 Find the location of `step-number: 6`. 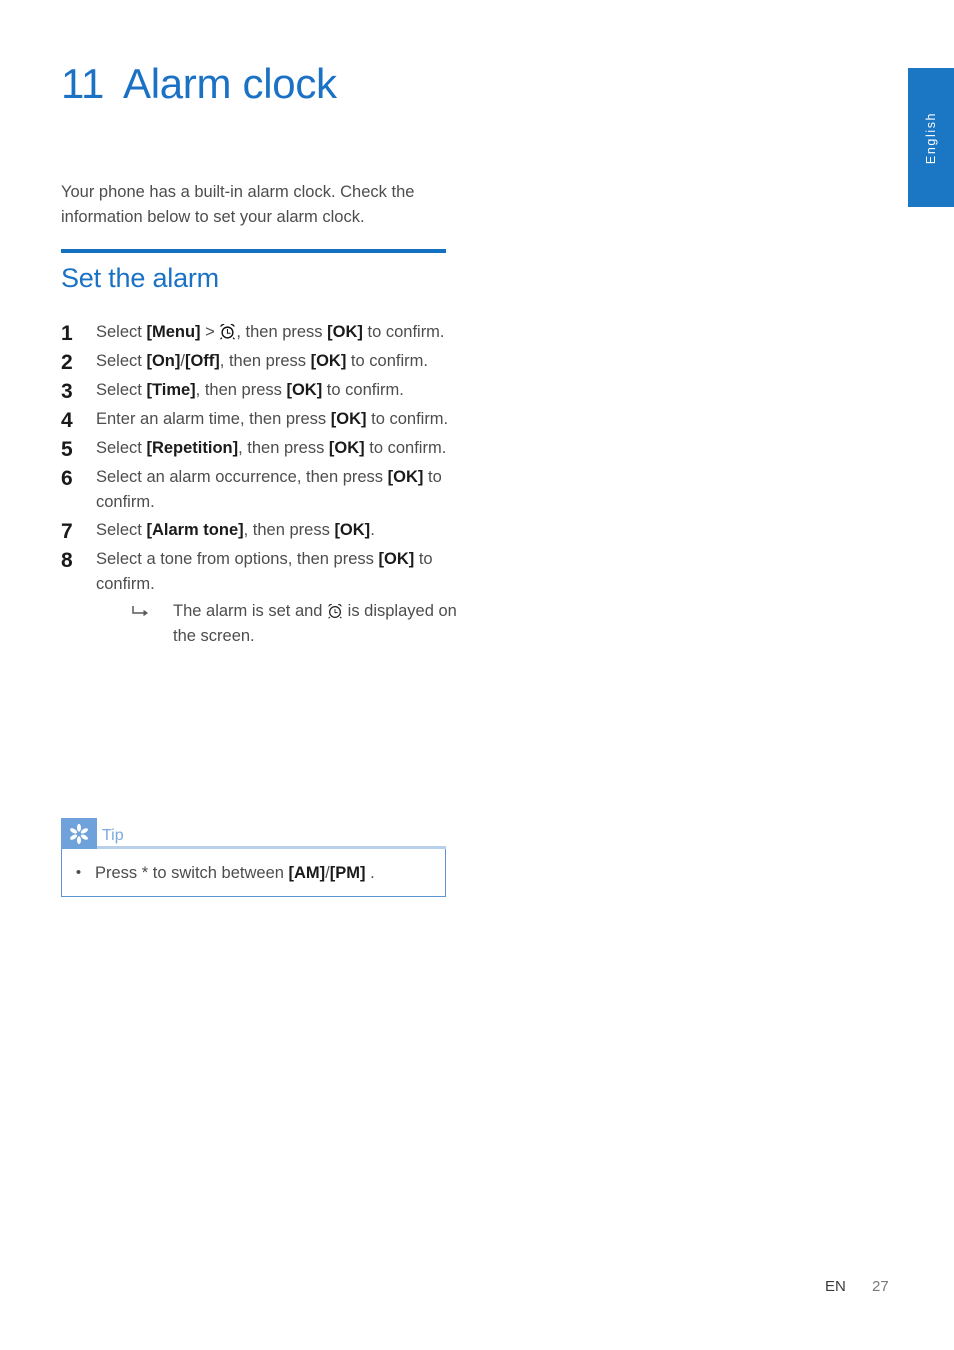

step-number: 6 is located at coordinates (67, 478).